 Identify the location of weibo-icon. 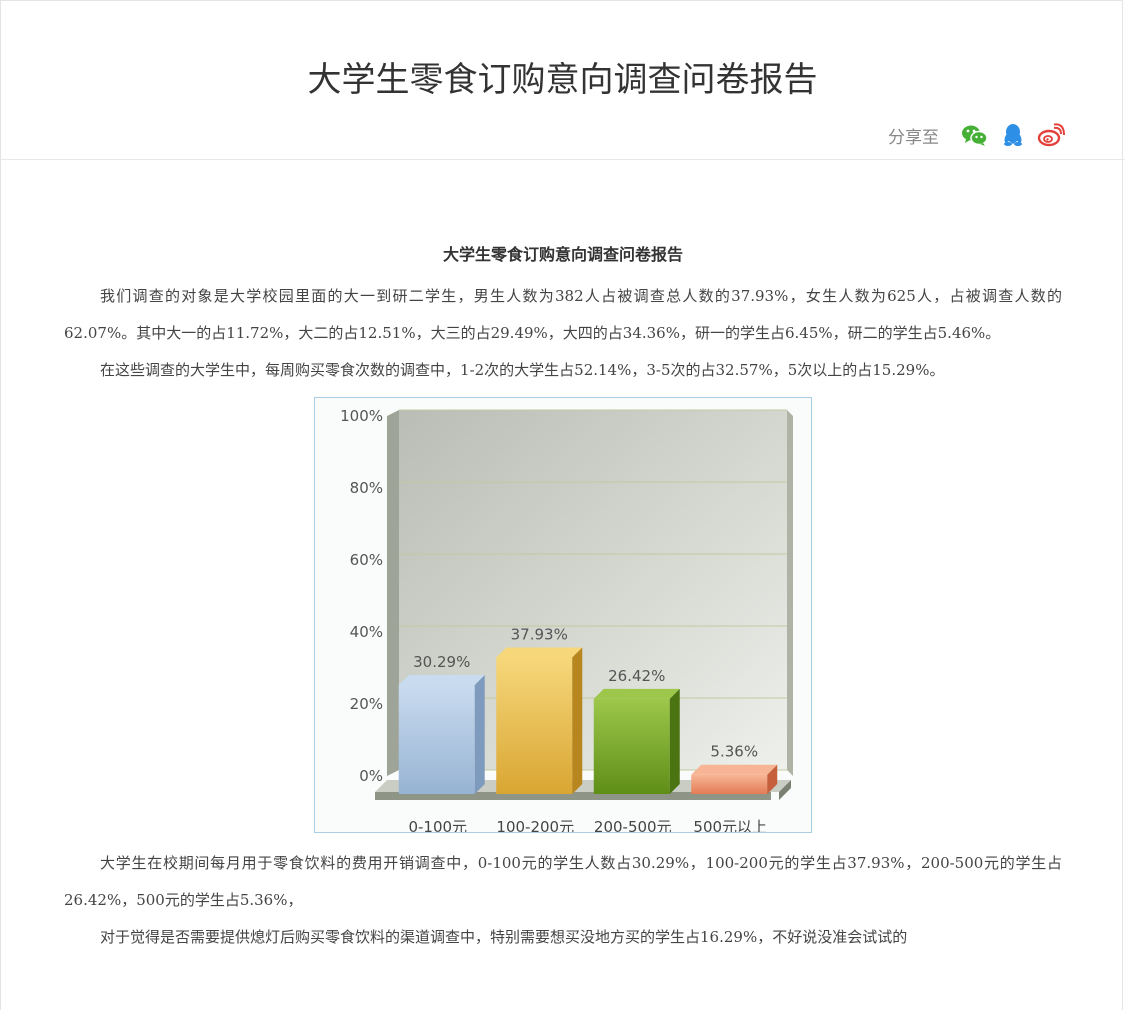
(1051, 135).